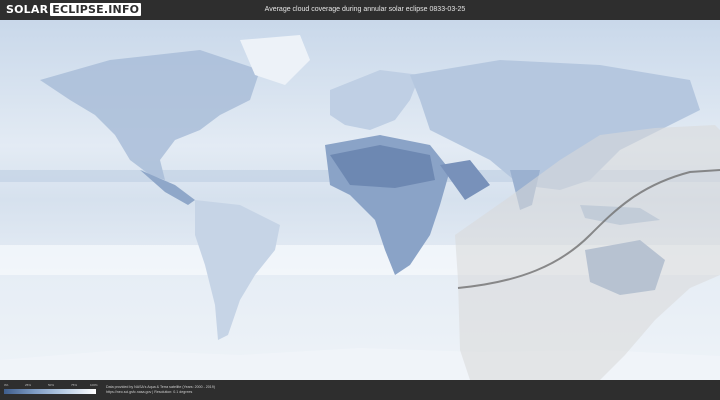  I want to click on cloud-coverage-legend-bar, so click(50, 391).